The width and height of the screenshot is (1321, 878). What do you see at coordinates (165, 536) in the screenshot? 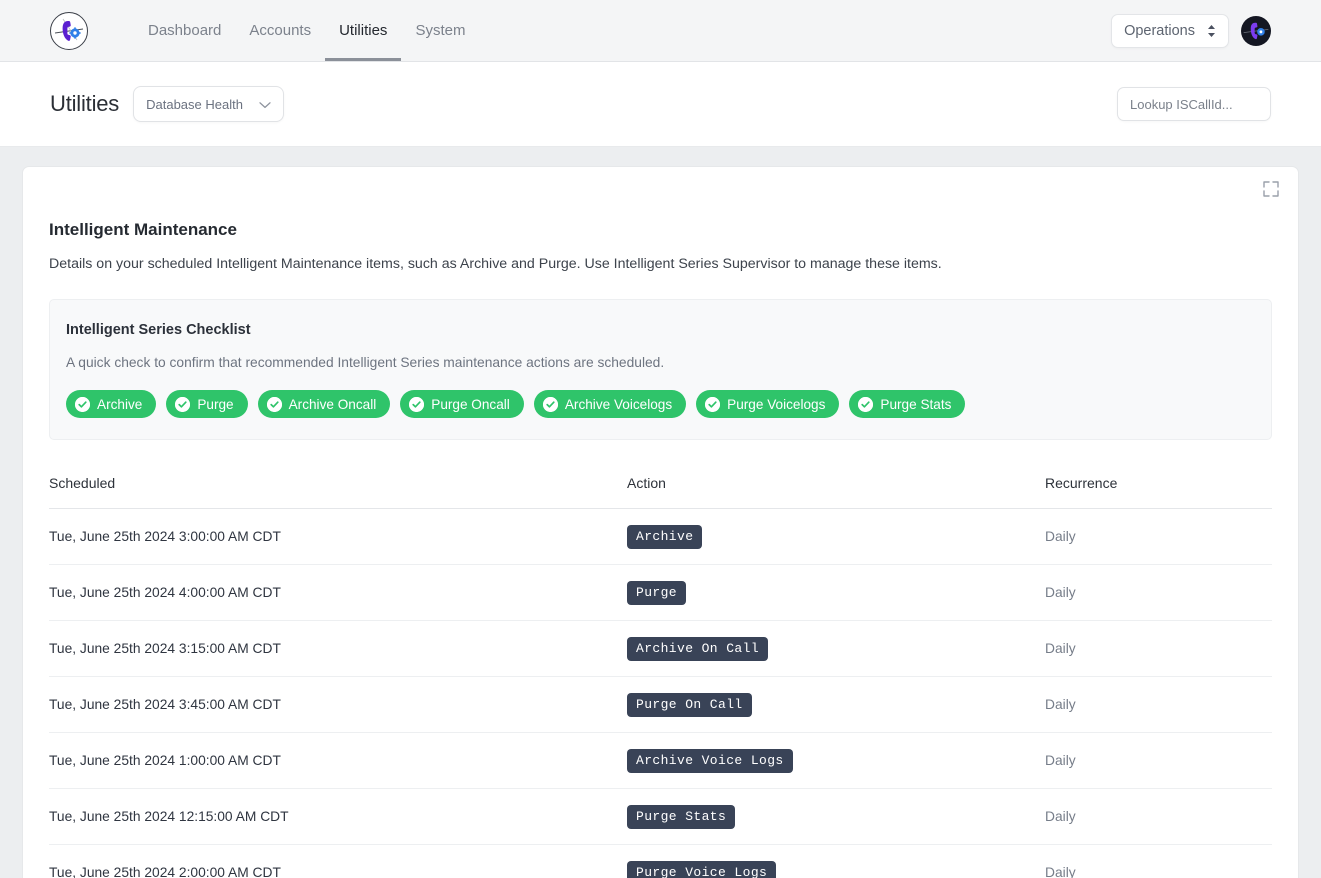
I see `scheduled-timestamp: Tue, June 25th 2024 3:00:00 AM CDT` at bounding box center [165, 536].